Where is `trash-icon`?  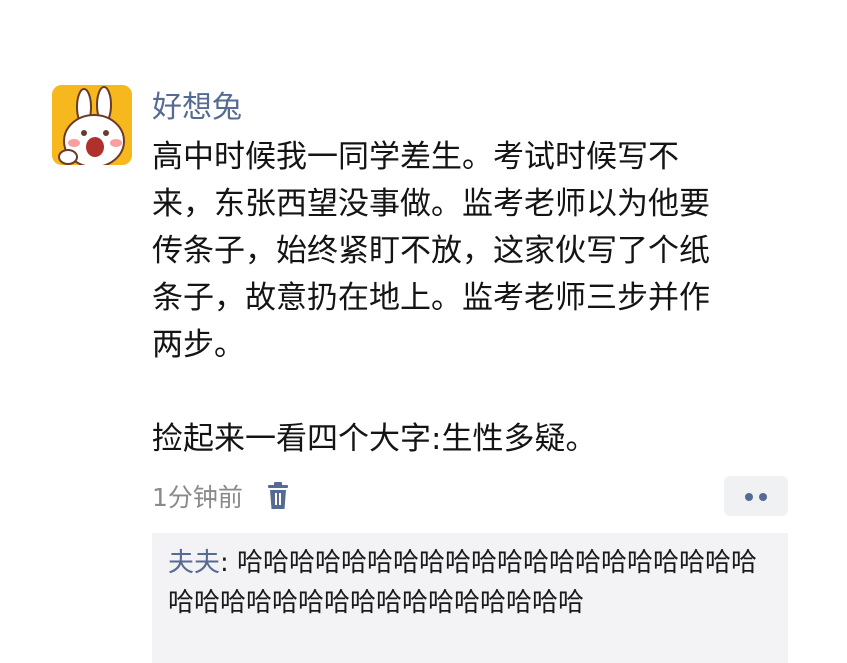
trash-icon is located at coordinates (278, 496).